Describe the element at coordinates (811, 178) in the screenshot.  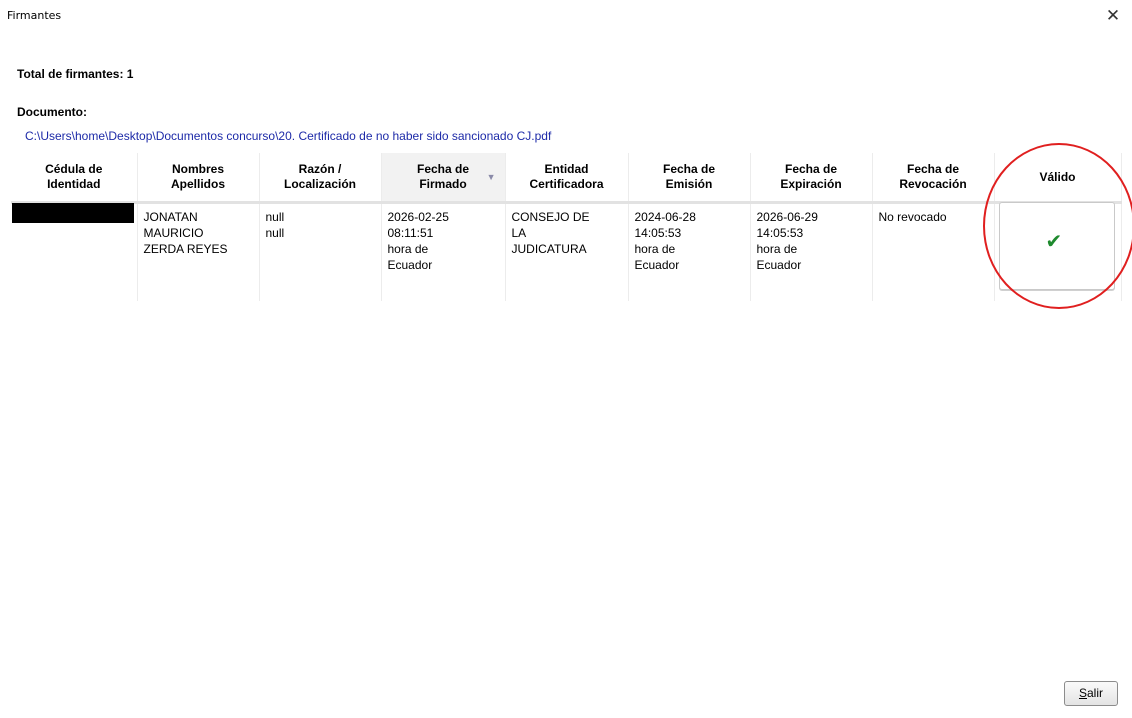
I see `column-header-fecha-expiracion: Fecha de Expiración` at that location.